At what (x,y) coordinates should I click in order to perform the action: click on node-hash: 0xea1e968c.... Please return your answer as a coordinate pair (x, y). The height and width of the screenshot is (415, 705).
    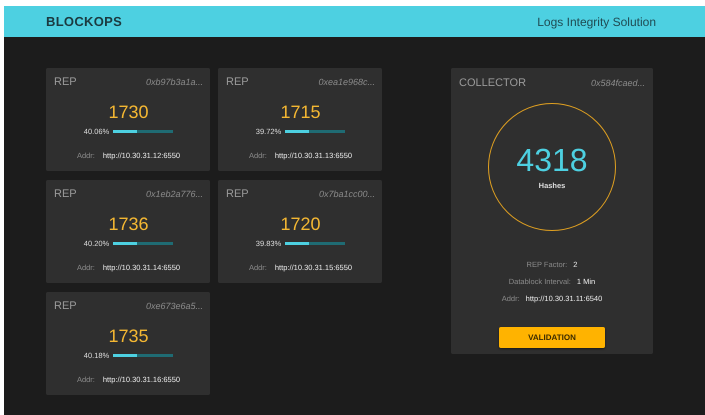
    Looking at the image, I should click on (346, 82).